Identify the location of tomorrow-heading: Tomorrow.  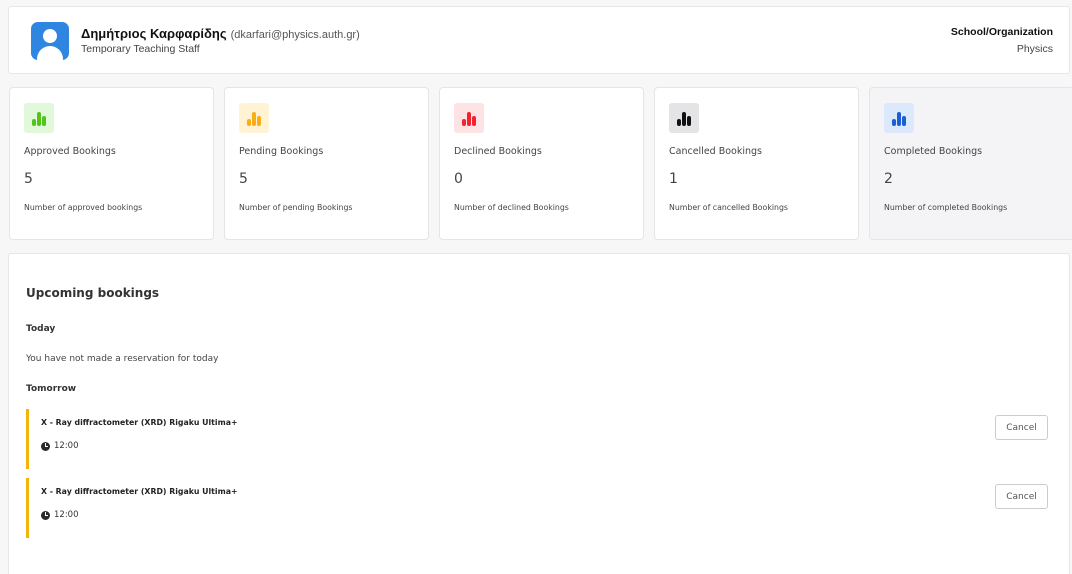
(51, 389).